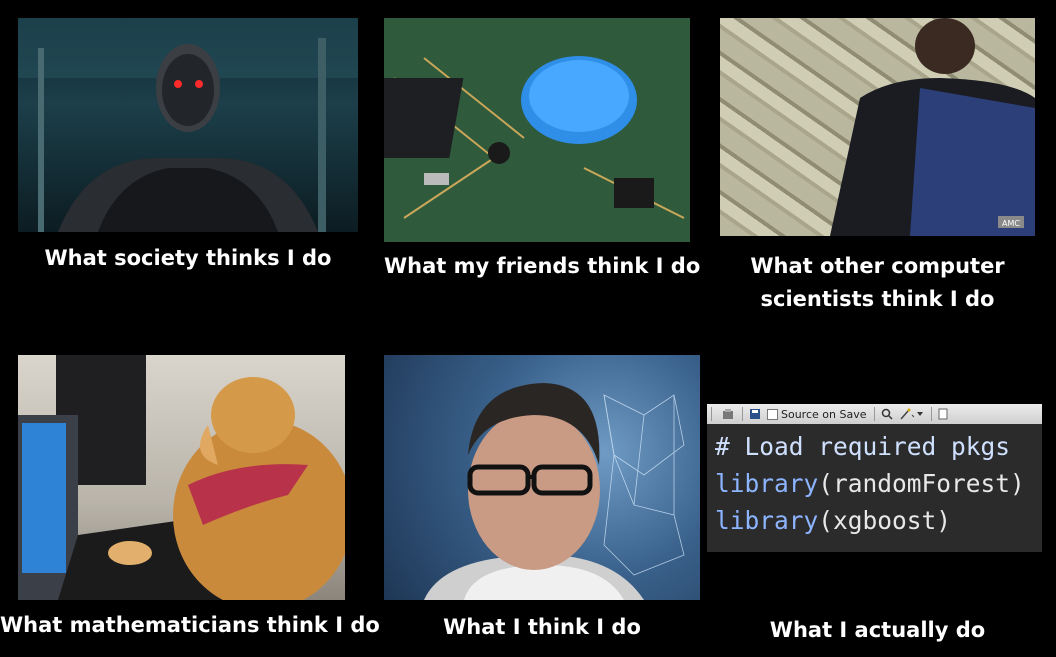  Describe the element at coordinates (188, 125) in the screenshot. I see `terminator-image` at that location.